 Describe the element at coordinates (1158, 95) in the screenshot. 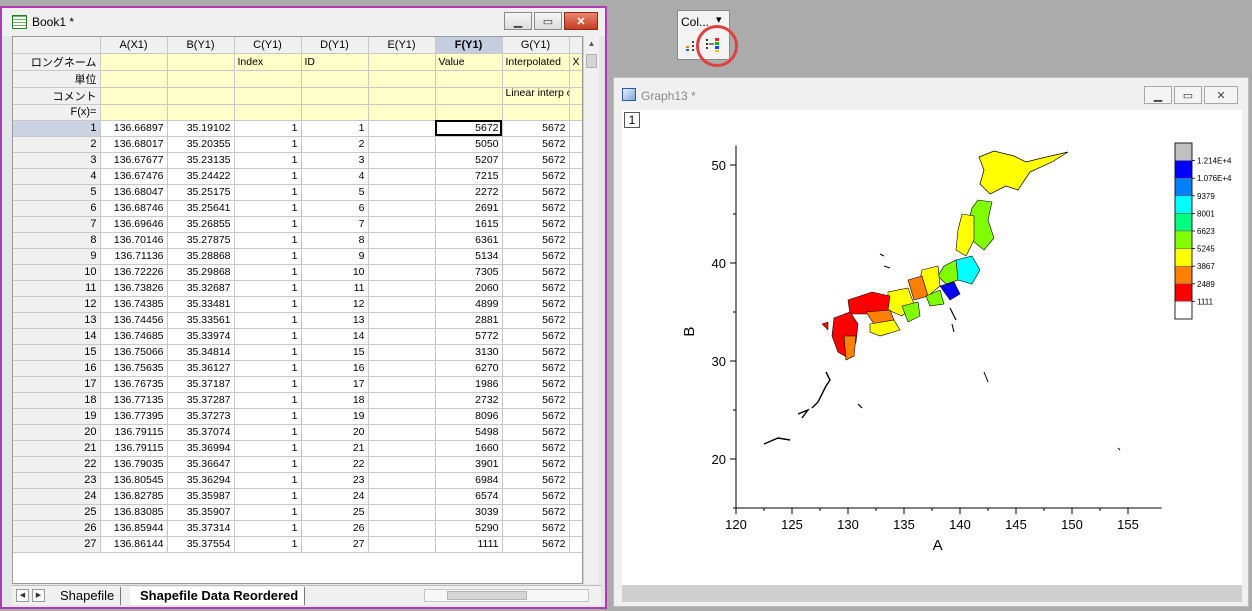

I see `graph-minimize-button: ▁` at that location.